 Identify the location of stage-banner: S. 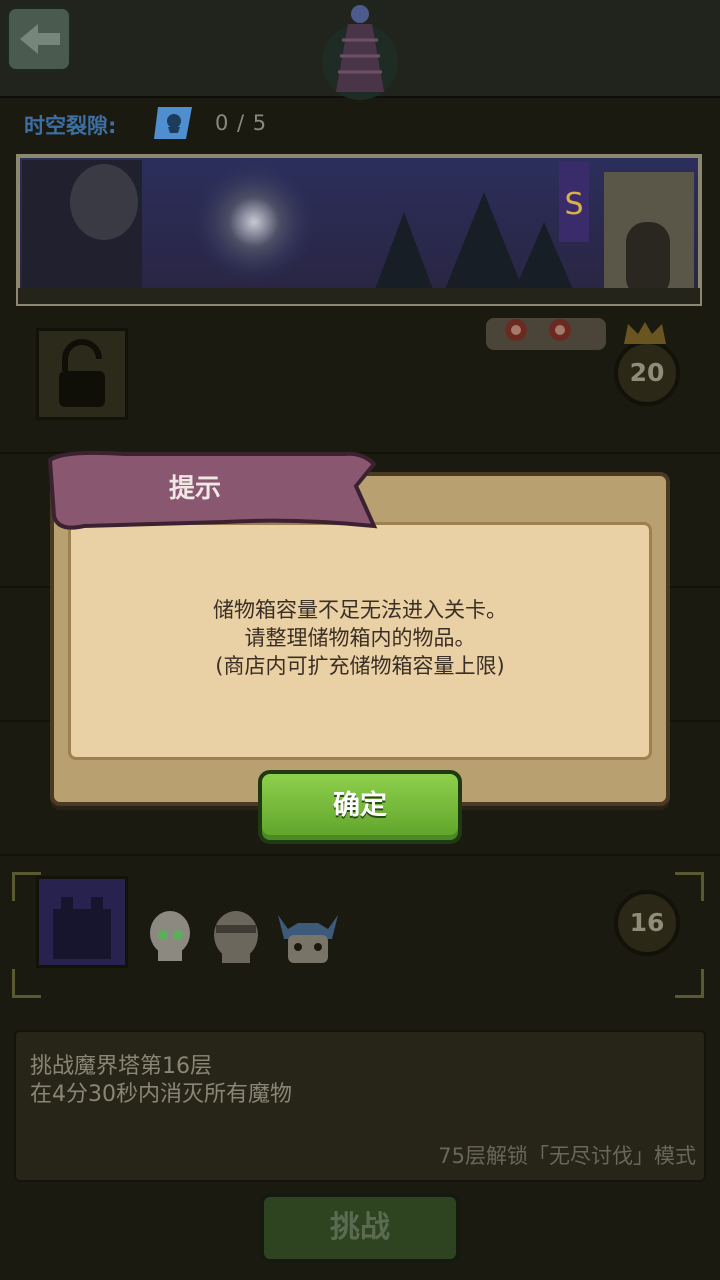
(359, 230).